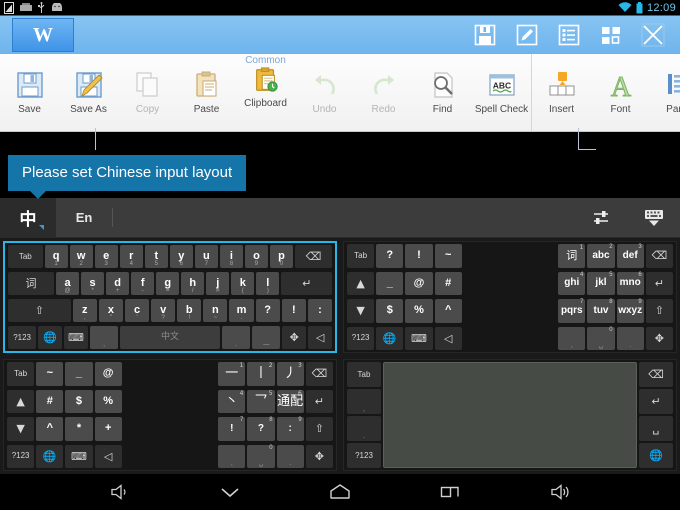 This screenshot has height=510, width=680. Describe the element at coordinates (320, 337) in the screenshot. I see `hide-key: ◁` at that location.